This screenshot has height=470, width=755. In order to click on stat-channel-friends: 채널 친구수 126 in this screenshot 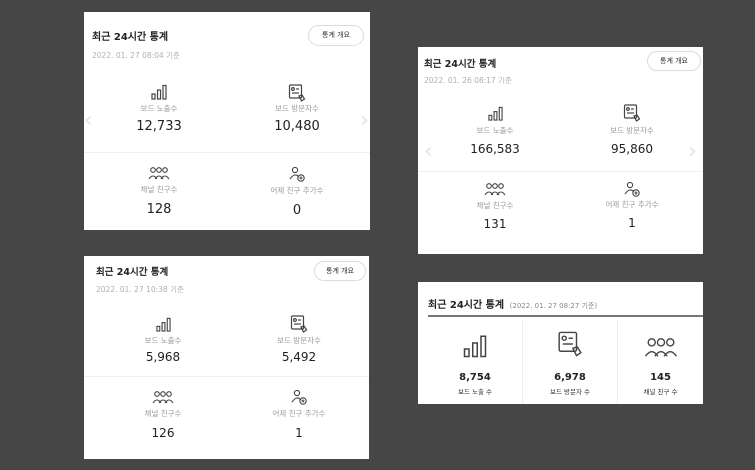, I will do `click(163, 415)`.